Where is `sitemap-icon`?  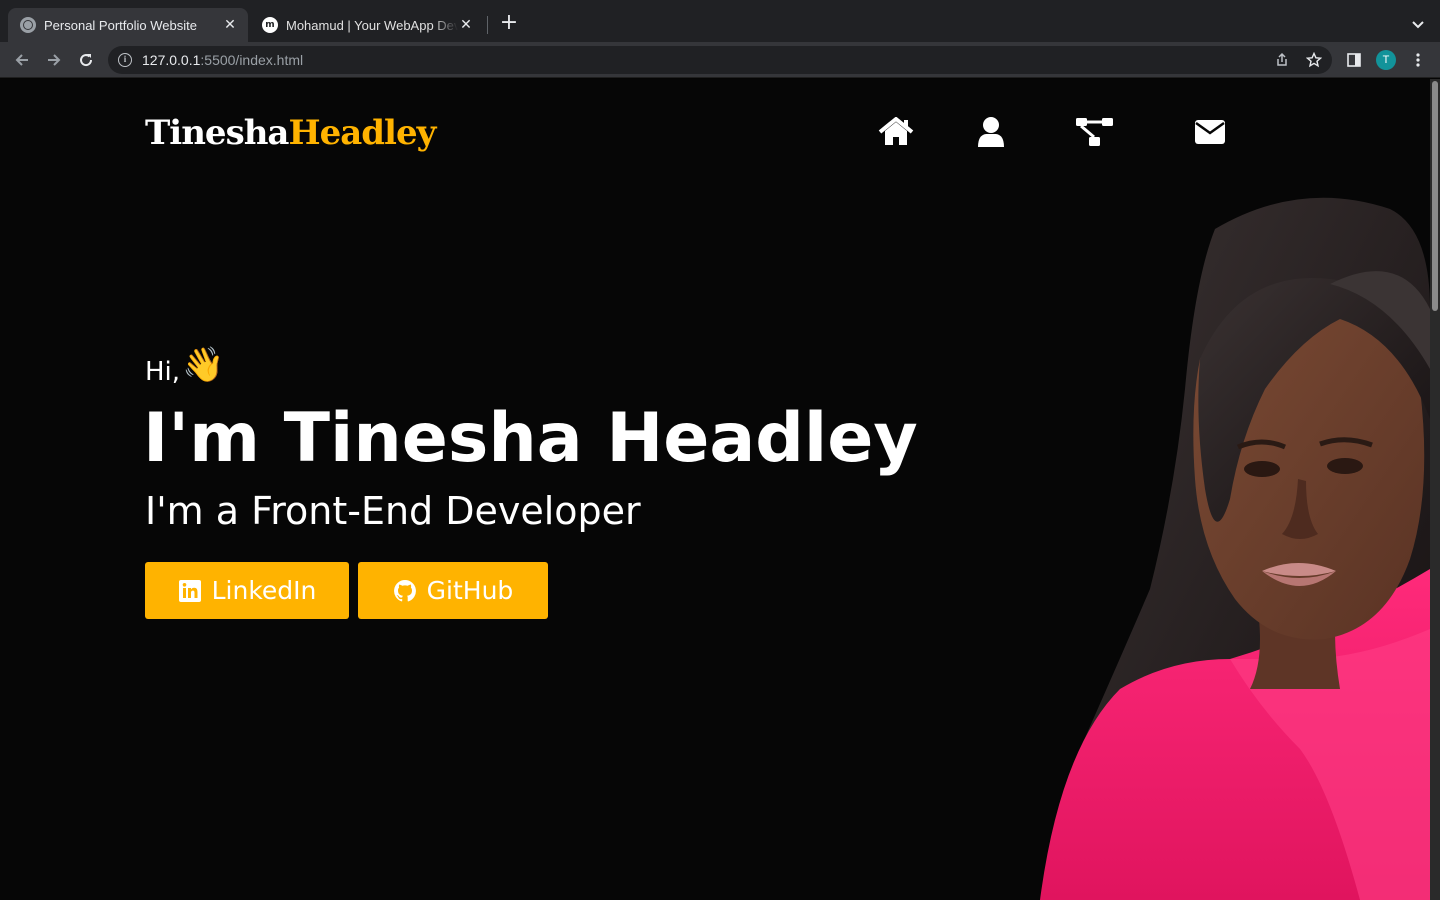 sitemap-icon is located at coordinates (1094, 132).